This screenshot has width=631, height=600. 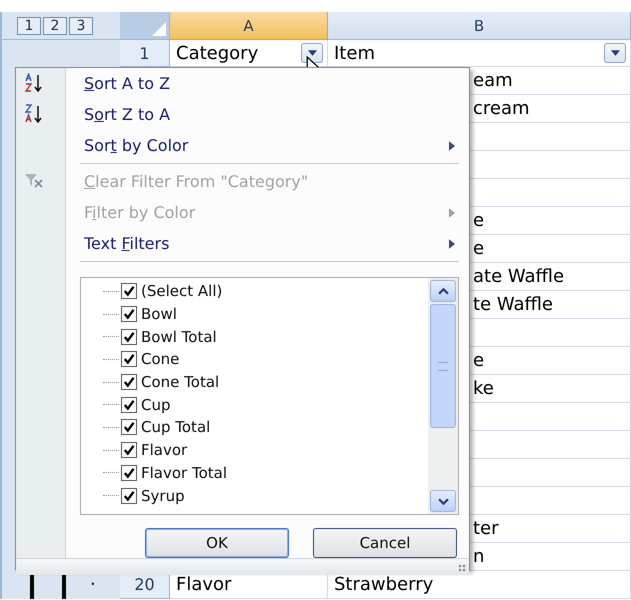 What do you see at coordinates (139, 212) in the screenshot?
I see `menu-item-label: Filter by Color` at bounding box center [139, 212].